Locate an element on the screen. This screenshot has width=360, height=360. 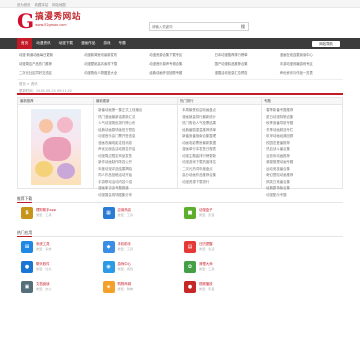
app-card: ▤ 日历提醒 类型：生活 is located at coordinates (221, 247).